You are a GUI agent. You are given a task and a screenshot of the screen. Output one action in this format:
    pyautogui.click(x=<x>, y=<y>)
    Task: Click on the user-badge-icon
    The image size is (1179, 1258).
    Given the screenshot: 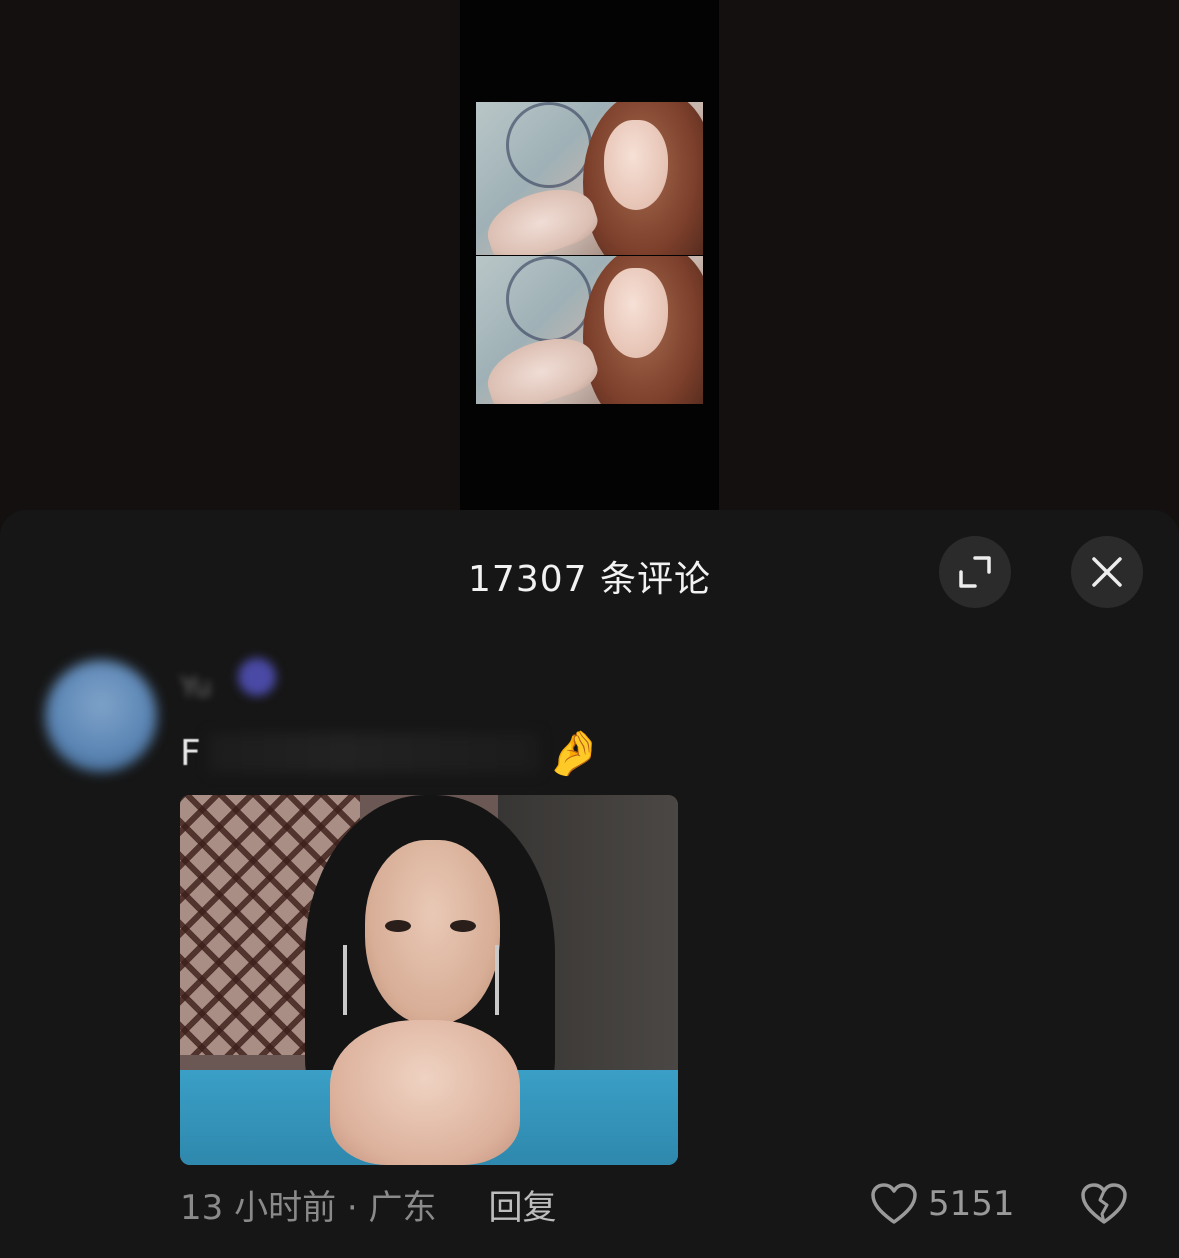 What is the action you would take?
    pyautogui.click(x=257, y=677)
    